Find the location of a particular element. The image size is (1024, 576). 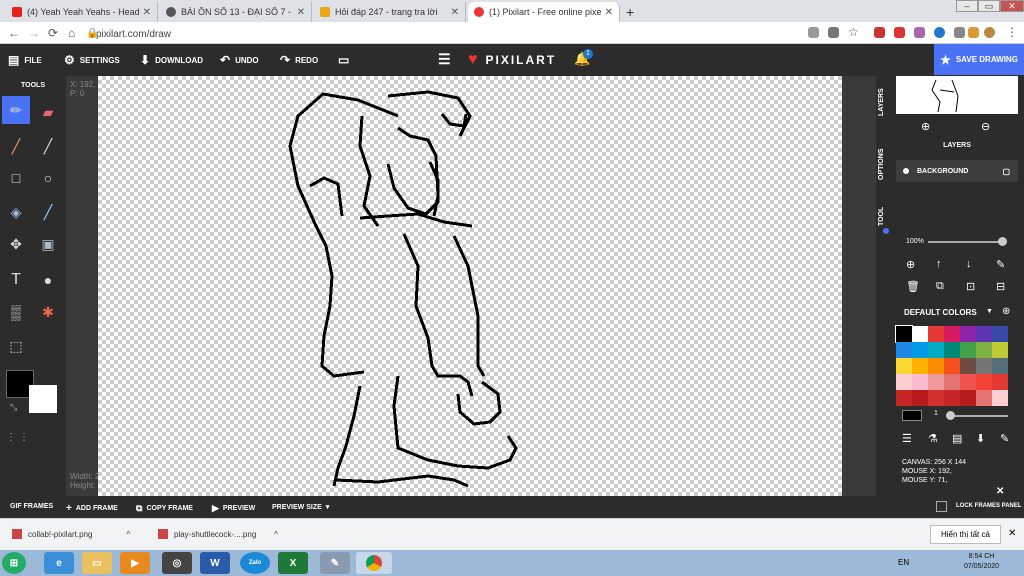

duplicate-layer-icon: ⧉ is located at coordinates (940, 286).